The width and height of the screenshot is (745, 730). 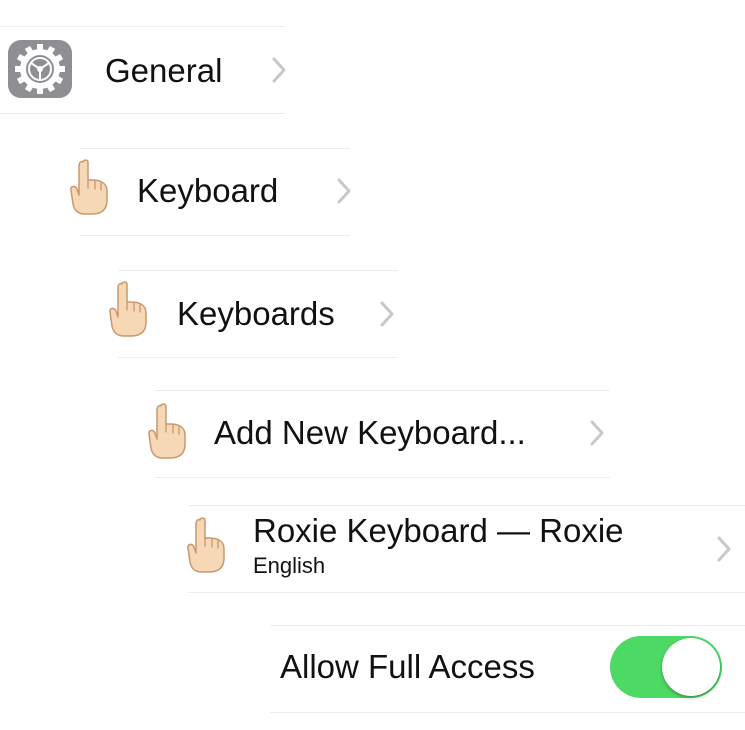 I want to click on toggle-knob, so click(x=691, y=667).